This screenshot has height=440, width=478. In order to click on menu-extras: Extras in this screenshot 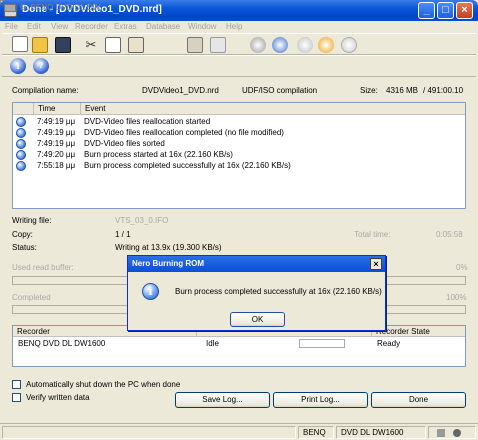, I will do `click(125, 26)`.